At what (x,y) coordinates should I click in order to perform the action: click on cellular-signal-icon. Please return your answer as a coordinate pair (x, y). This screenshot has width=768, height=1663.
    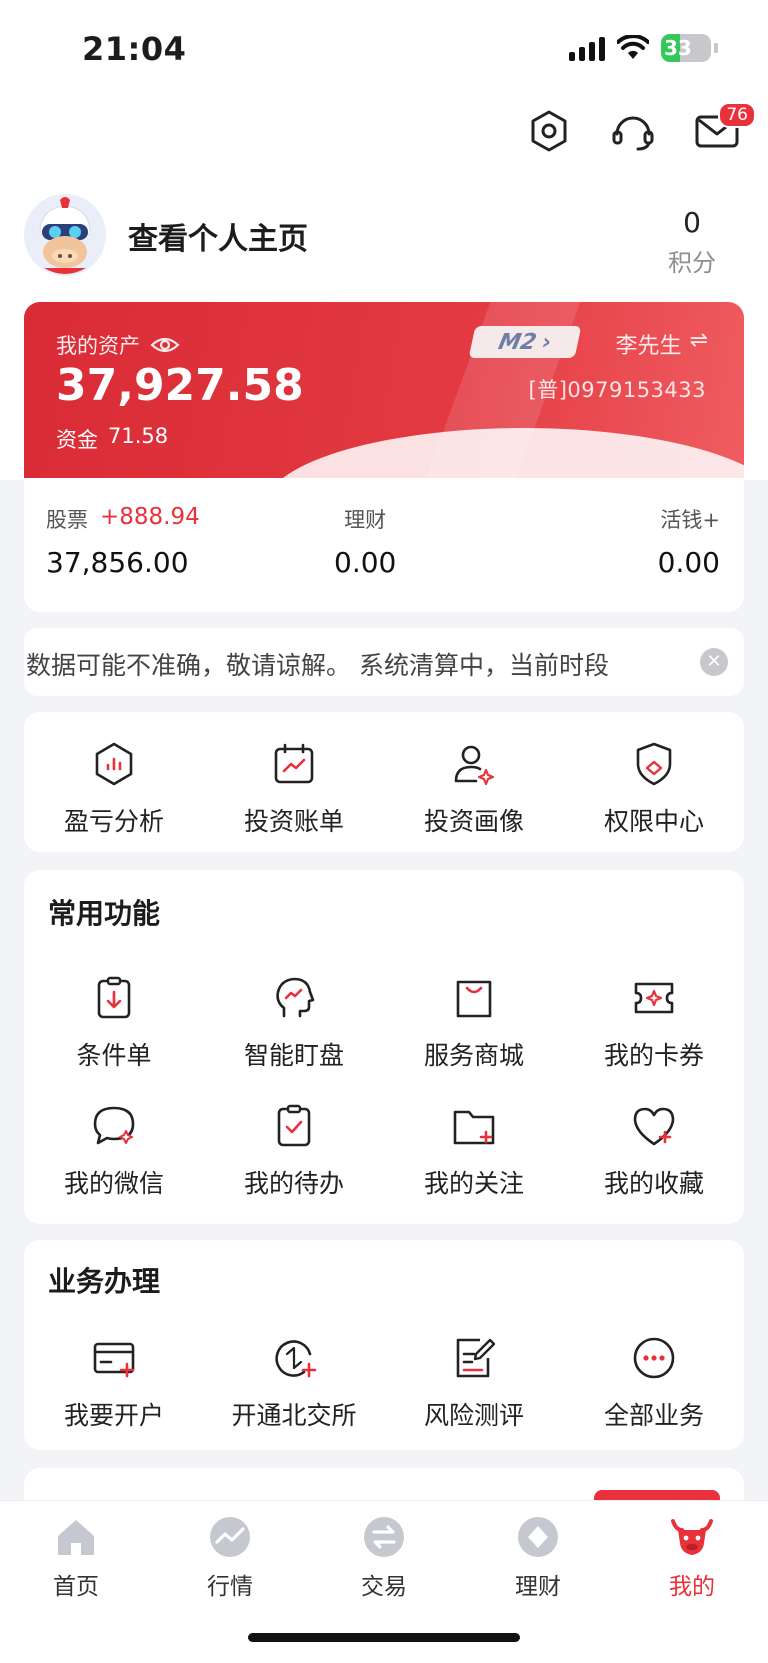
    Looking at the image, I should click on (587, 48).